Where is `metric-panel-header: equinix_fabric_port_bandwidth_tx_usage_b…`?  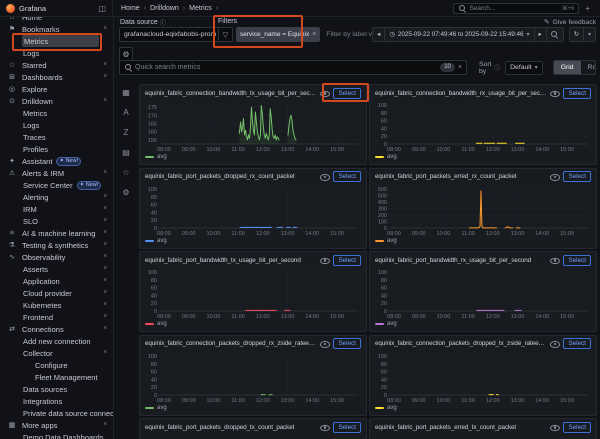 metric-panel-header: equinix_fabric_port_bandwidth_tx_usage_b… is located at coordinates (253, 260).